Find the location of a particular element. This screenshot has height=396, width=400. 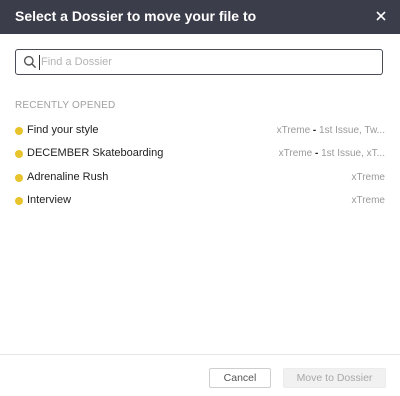

dossier-name: DECEMBER Skateboarding is located at coordinates (95, 153).